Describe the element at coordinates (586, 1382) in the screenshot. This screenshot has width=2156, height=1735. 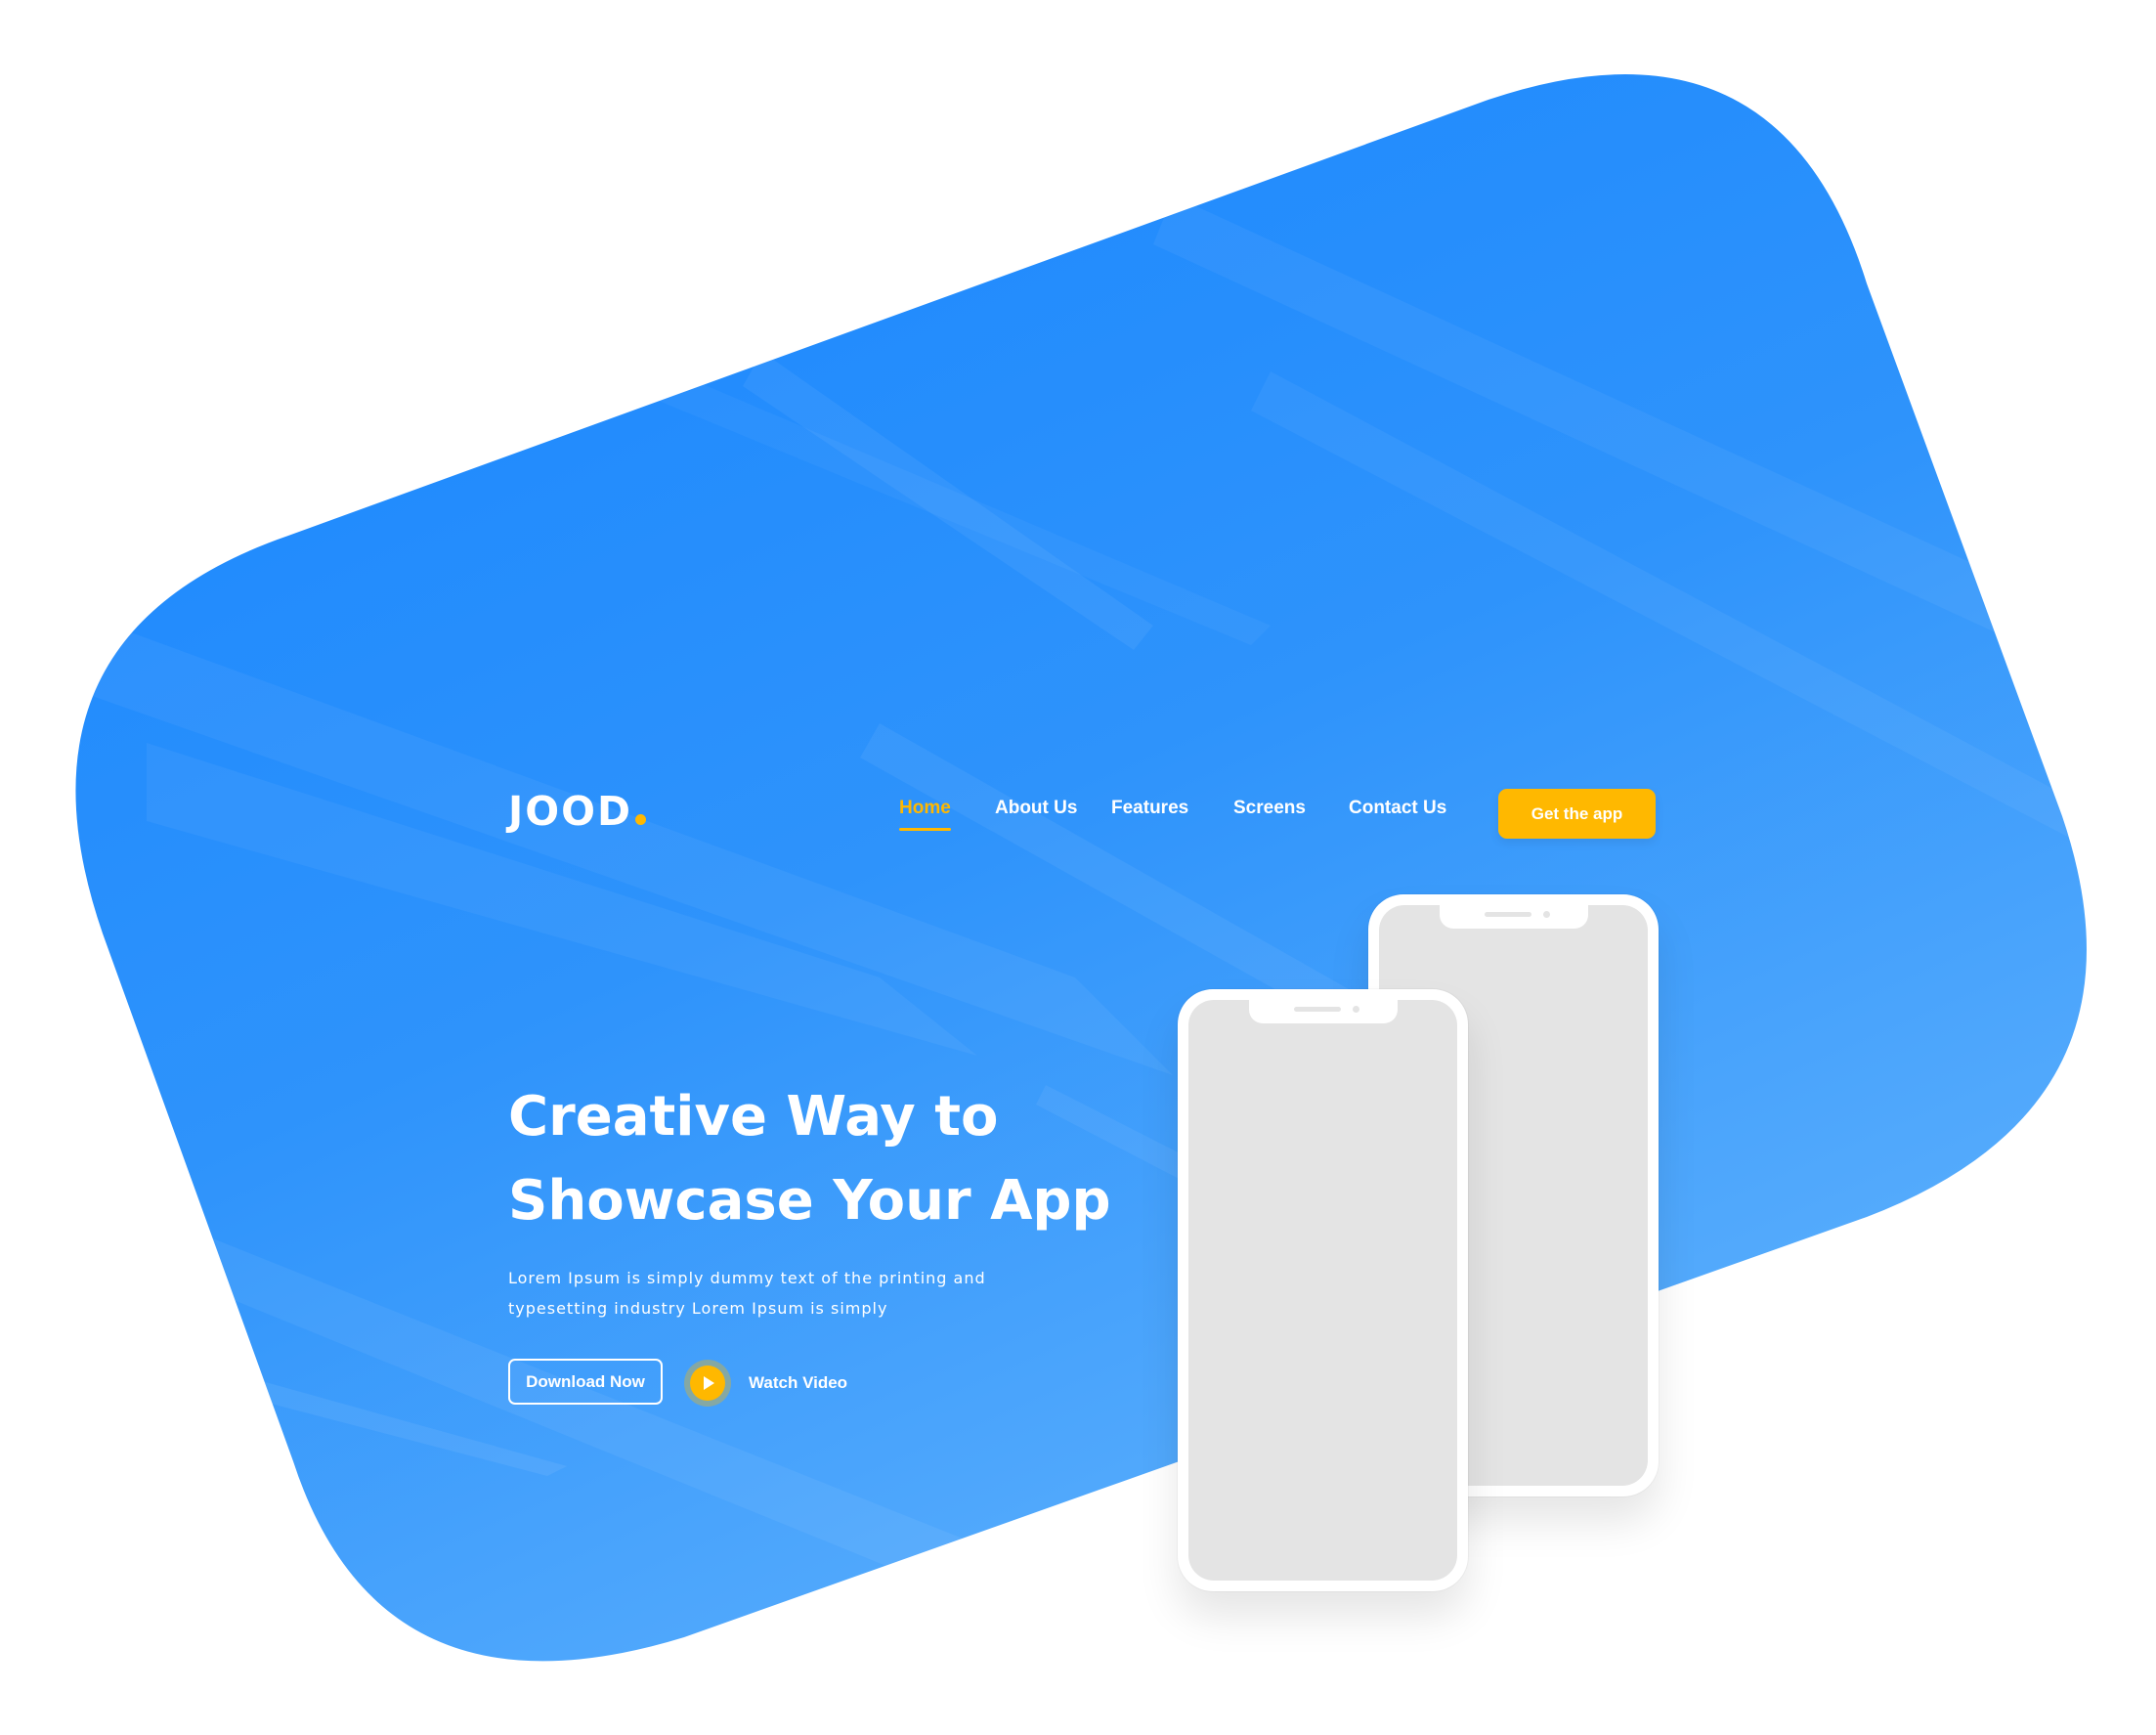
I see `download-now-button: Download Now` at that location.